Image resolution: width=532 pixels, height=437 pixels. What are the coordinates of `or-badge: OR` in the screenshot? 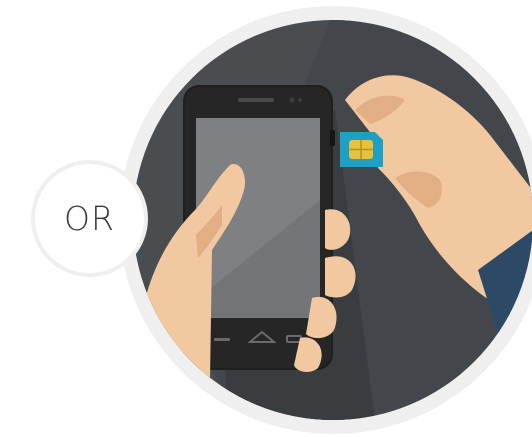 It's located at (89, 218).